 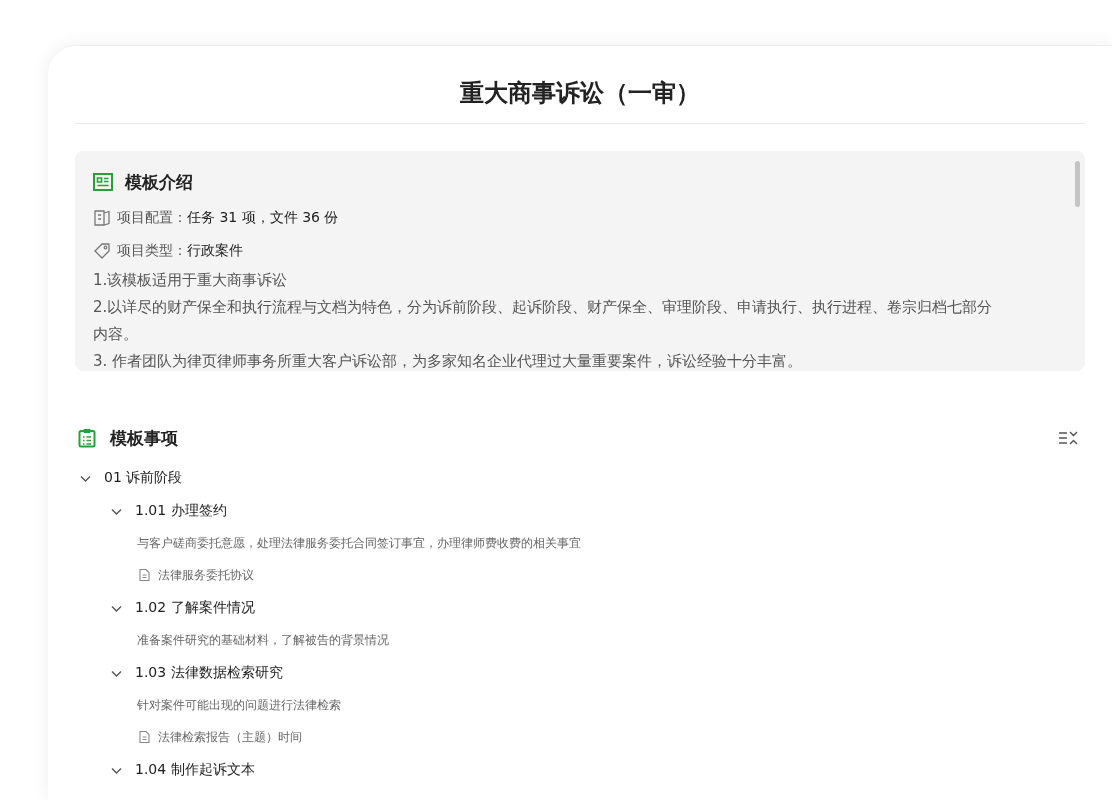 I want to click on tag-icon, so click(x=102, y=250).